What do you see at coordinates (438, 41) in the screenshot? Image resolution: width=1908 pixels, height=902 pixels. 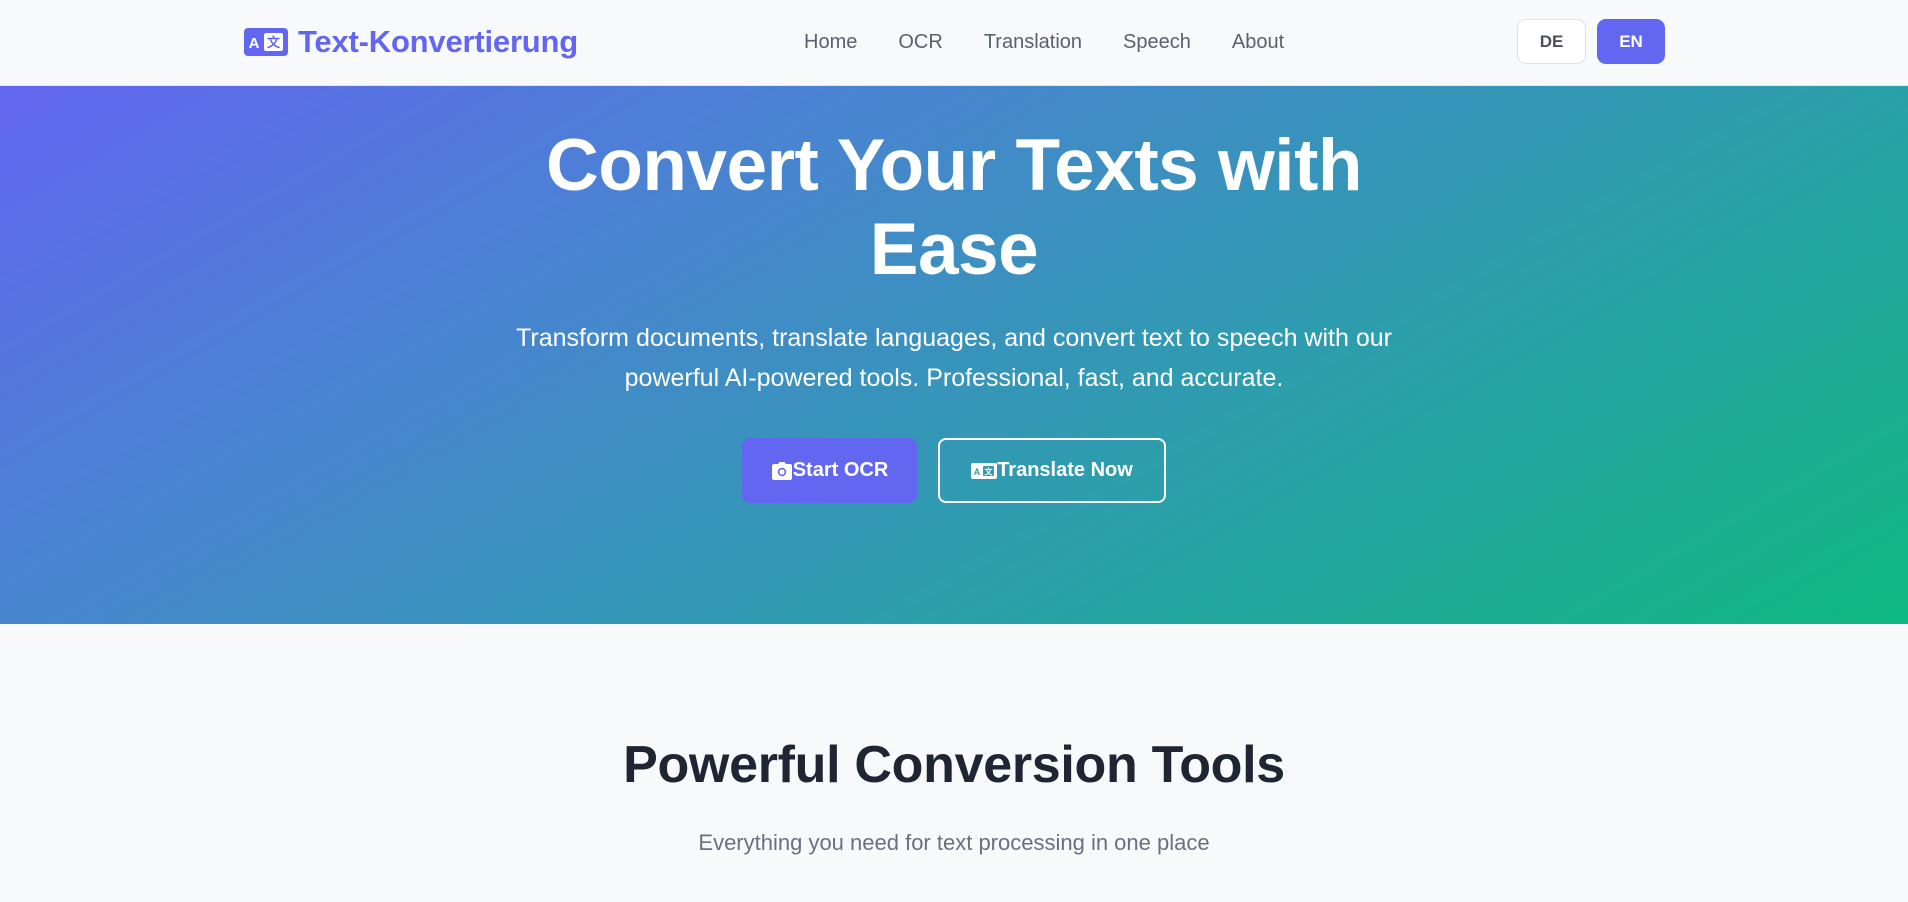 I see `brand-name: Text-Konvertierung` at bounding box center [438, 41].